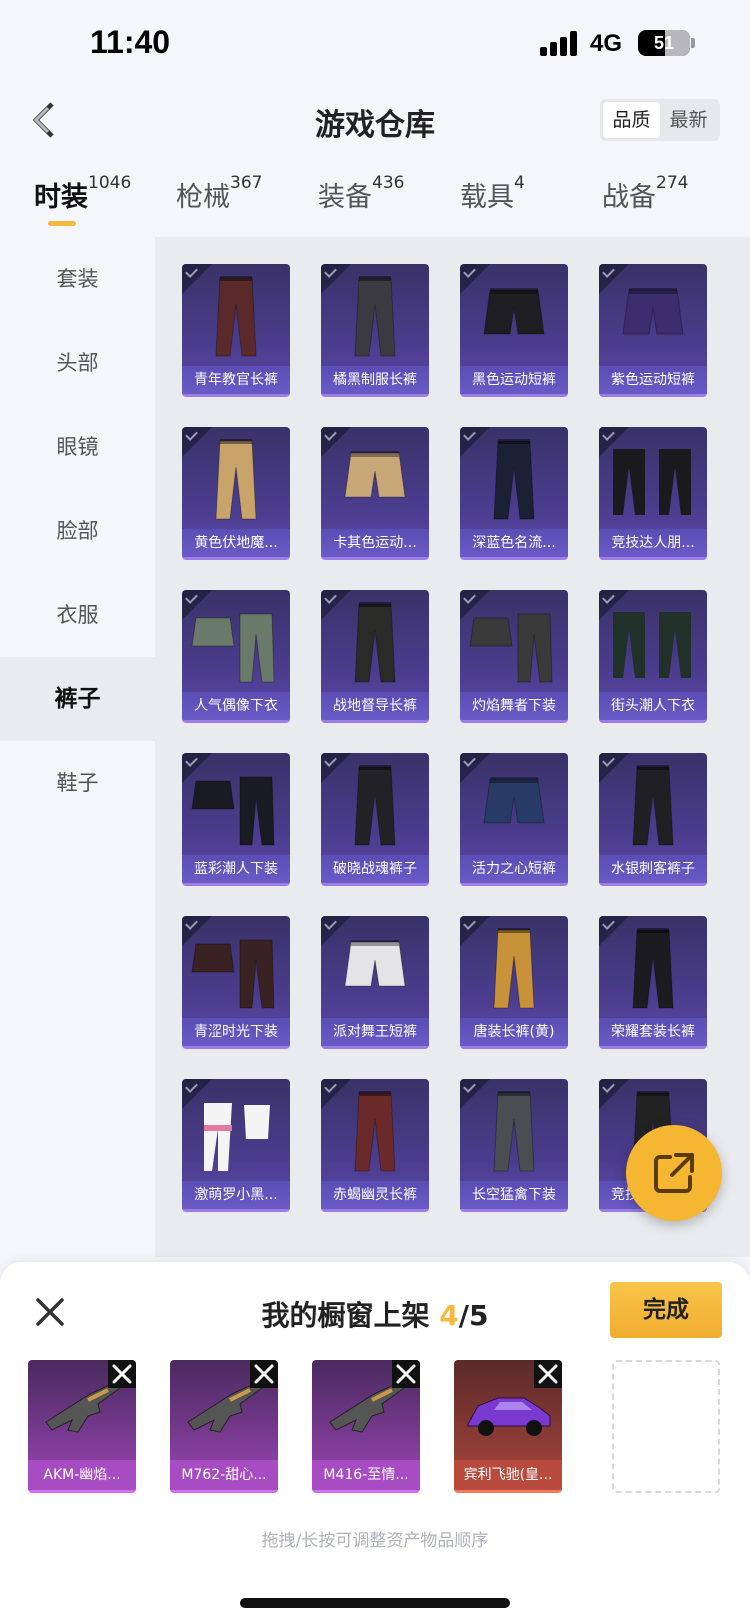  What do you see at coordinates (519, 183) in the screenshot?
I see `tab-count: 4` at bounding box center [519, 183].